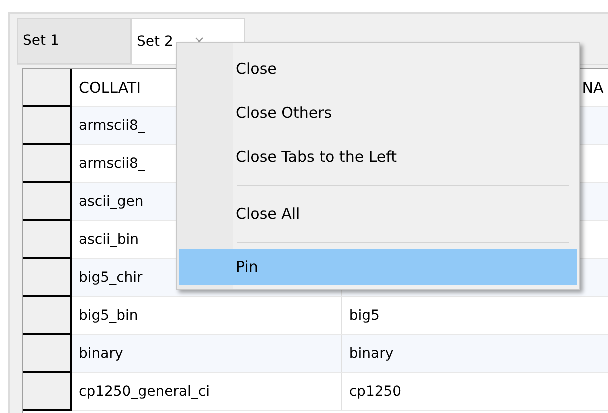 The image size is (608, 413). What do you see at coordinates (74, 41) in the screenshot?
I see `tab: Set 1` at bounding box center [74, 41].